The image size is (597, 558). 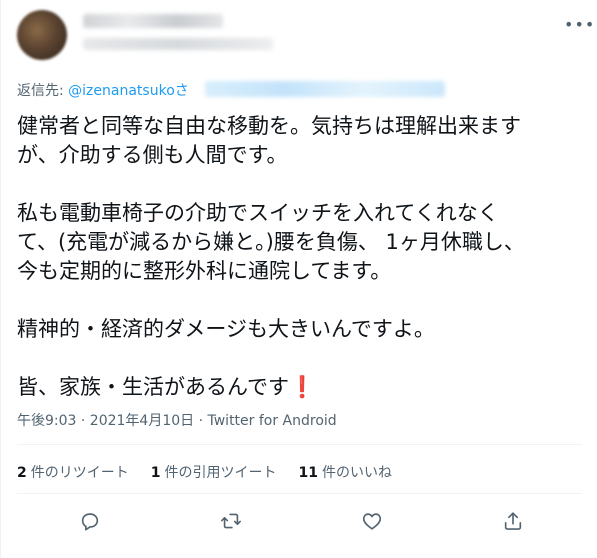 I want to click on tweet-paragraph: 皆、家族・生活があるんです❗, so click(x=299, y=387).